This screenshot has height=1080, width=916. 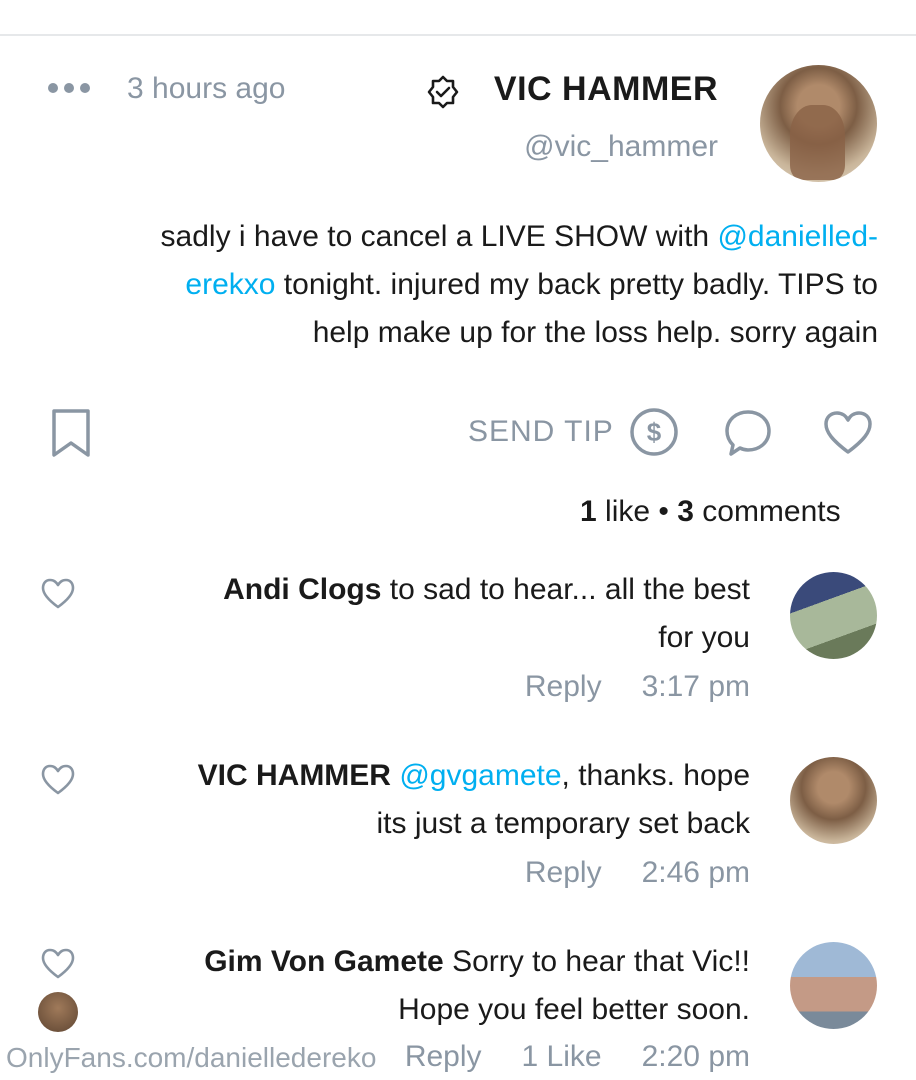 What do you see at coordinates (695, 872) in the screenshot?
I see `comment-time: 2:46 pm` at bounding box center [695, 872].